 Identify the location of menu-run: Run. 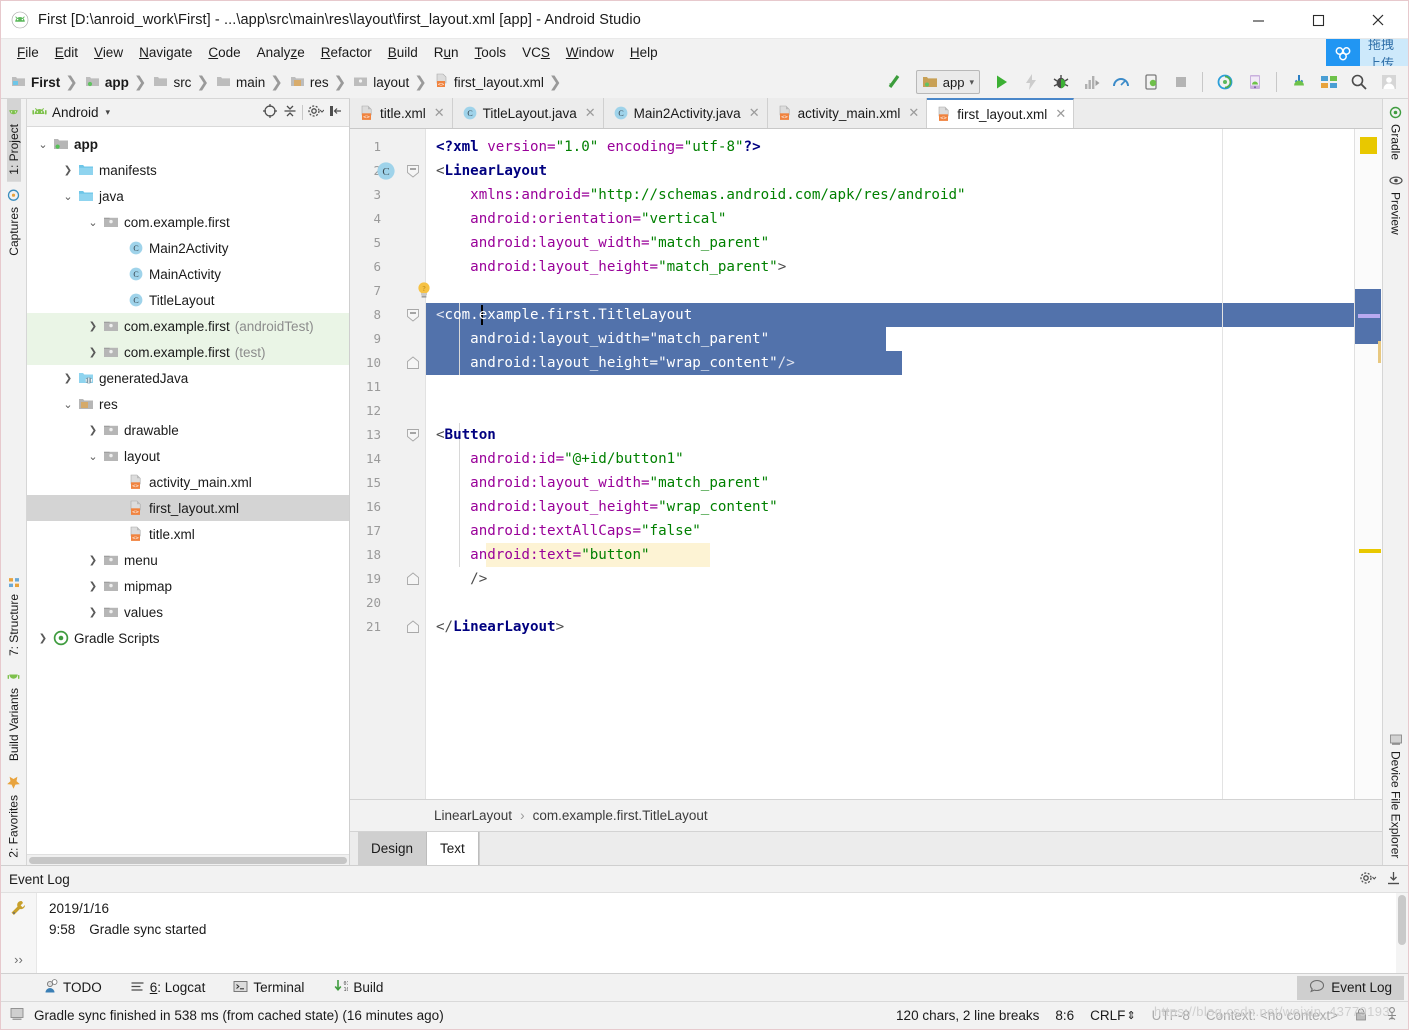
(446, 52).